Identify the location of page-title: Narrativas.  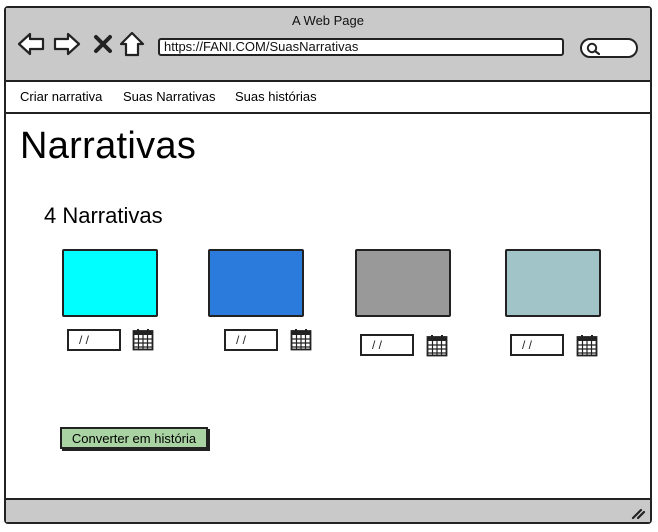
(108, 146).